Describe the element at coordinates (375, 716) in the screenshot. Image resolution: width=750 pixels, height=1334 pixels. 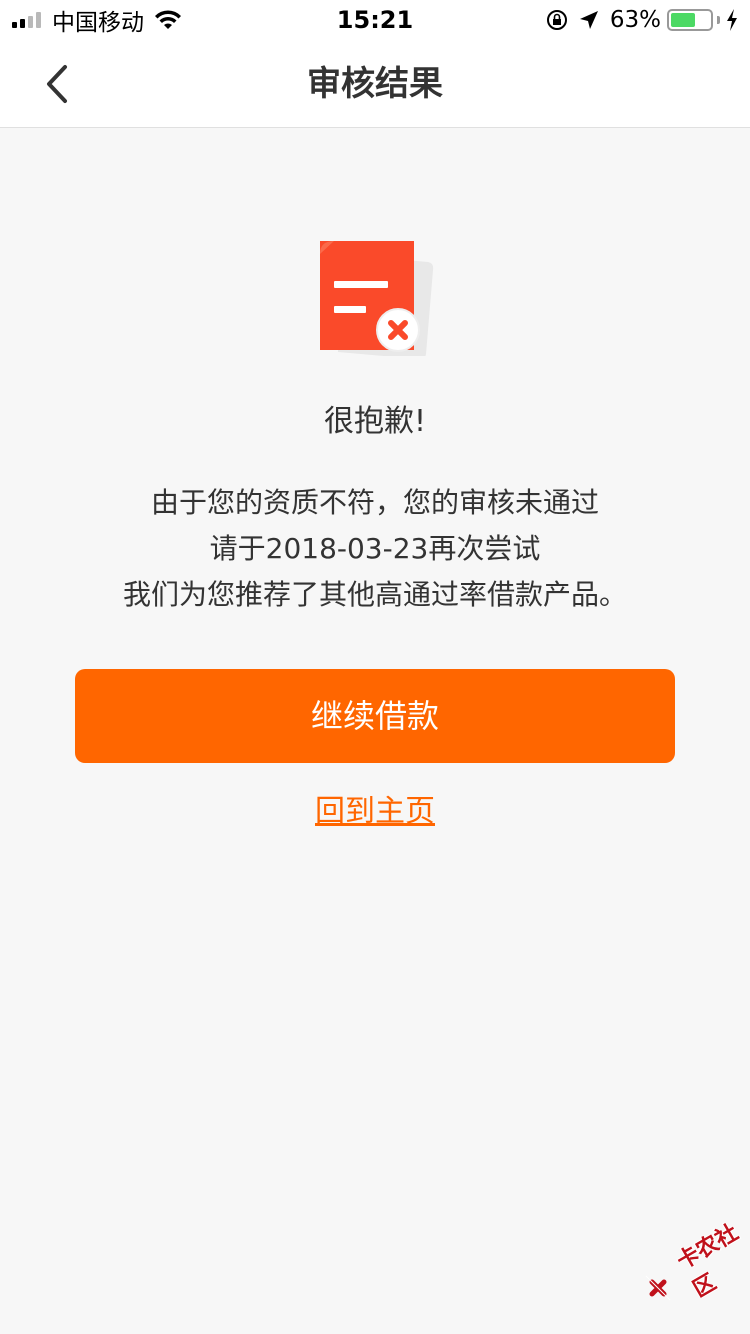
I see `continue-loan-button: 继续借款` at that location.